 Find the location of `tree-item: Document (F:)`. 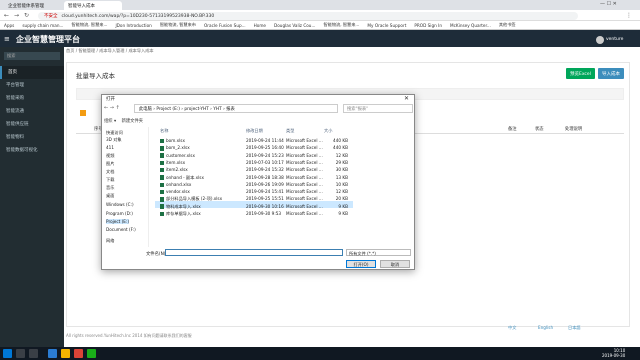

tree-item: Document (F:) is located at coordinates (121, 229).